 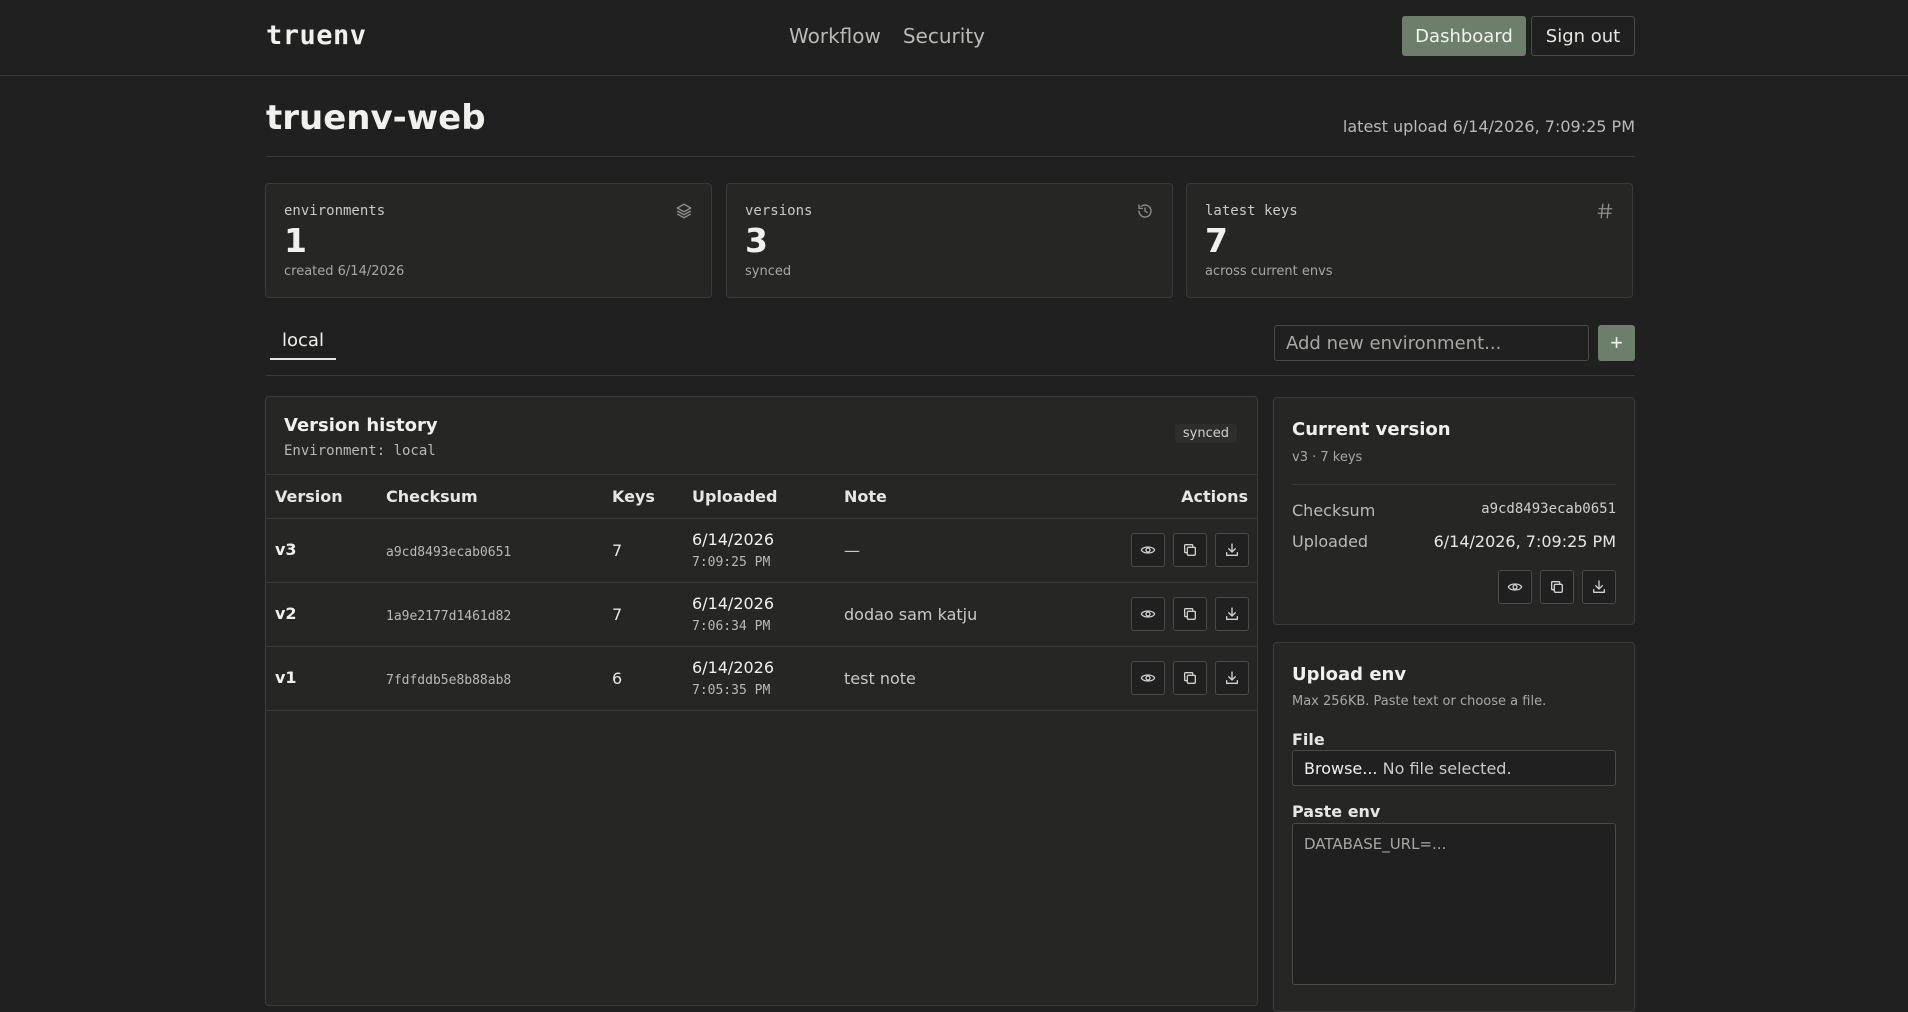 I want to click on history-icon, so click(x=1145, y=211).